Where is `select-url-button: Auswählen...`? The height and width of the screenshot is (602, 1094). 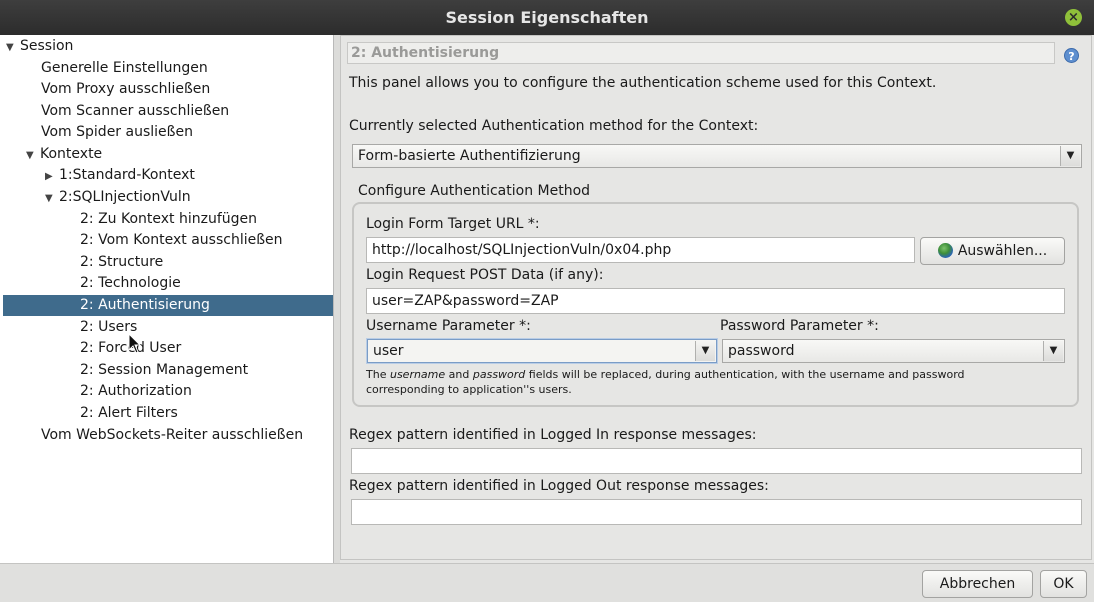
select-url-button: Auswählen... is located at coordinates (992, 251).